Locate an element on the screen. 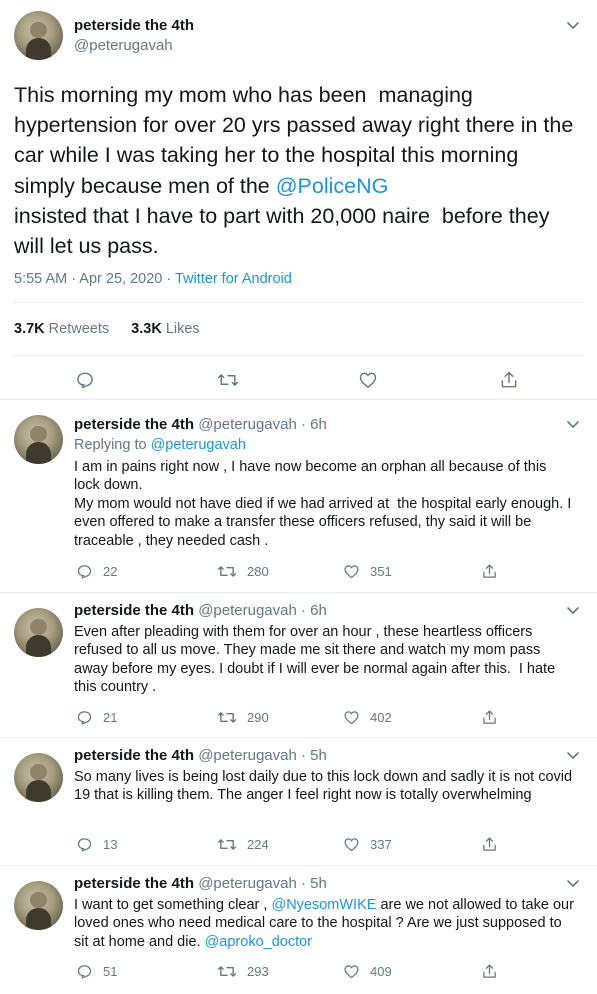 This screenshot has width=597, height=994. reply-button: 22 is located at coordinates (96, 571).